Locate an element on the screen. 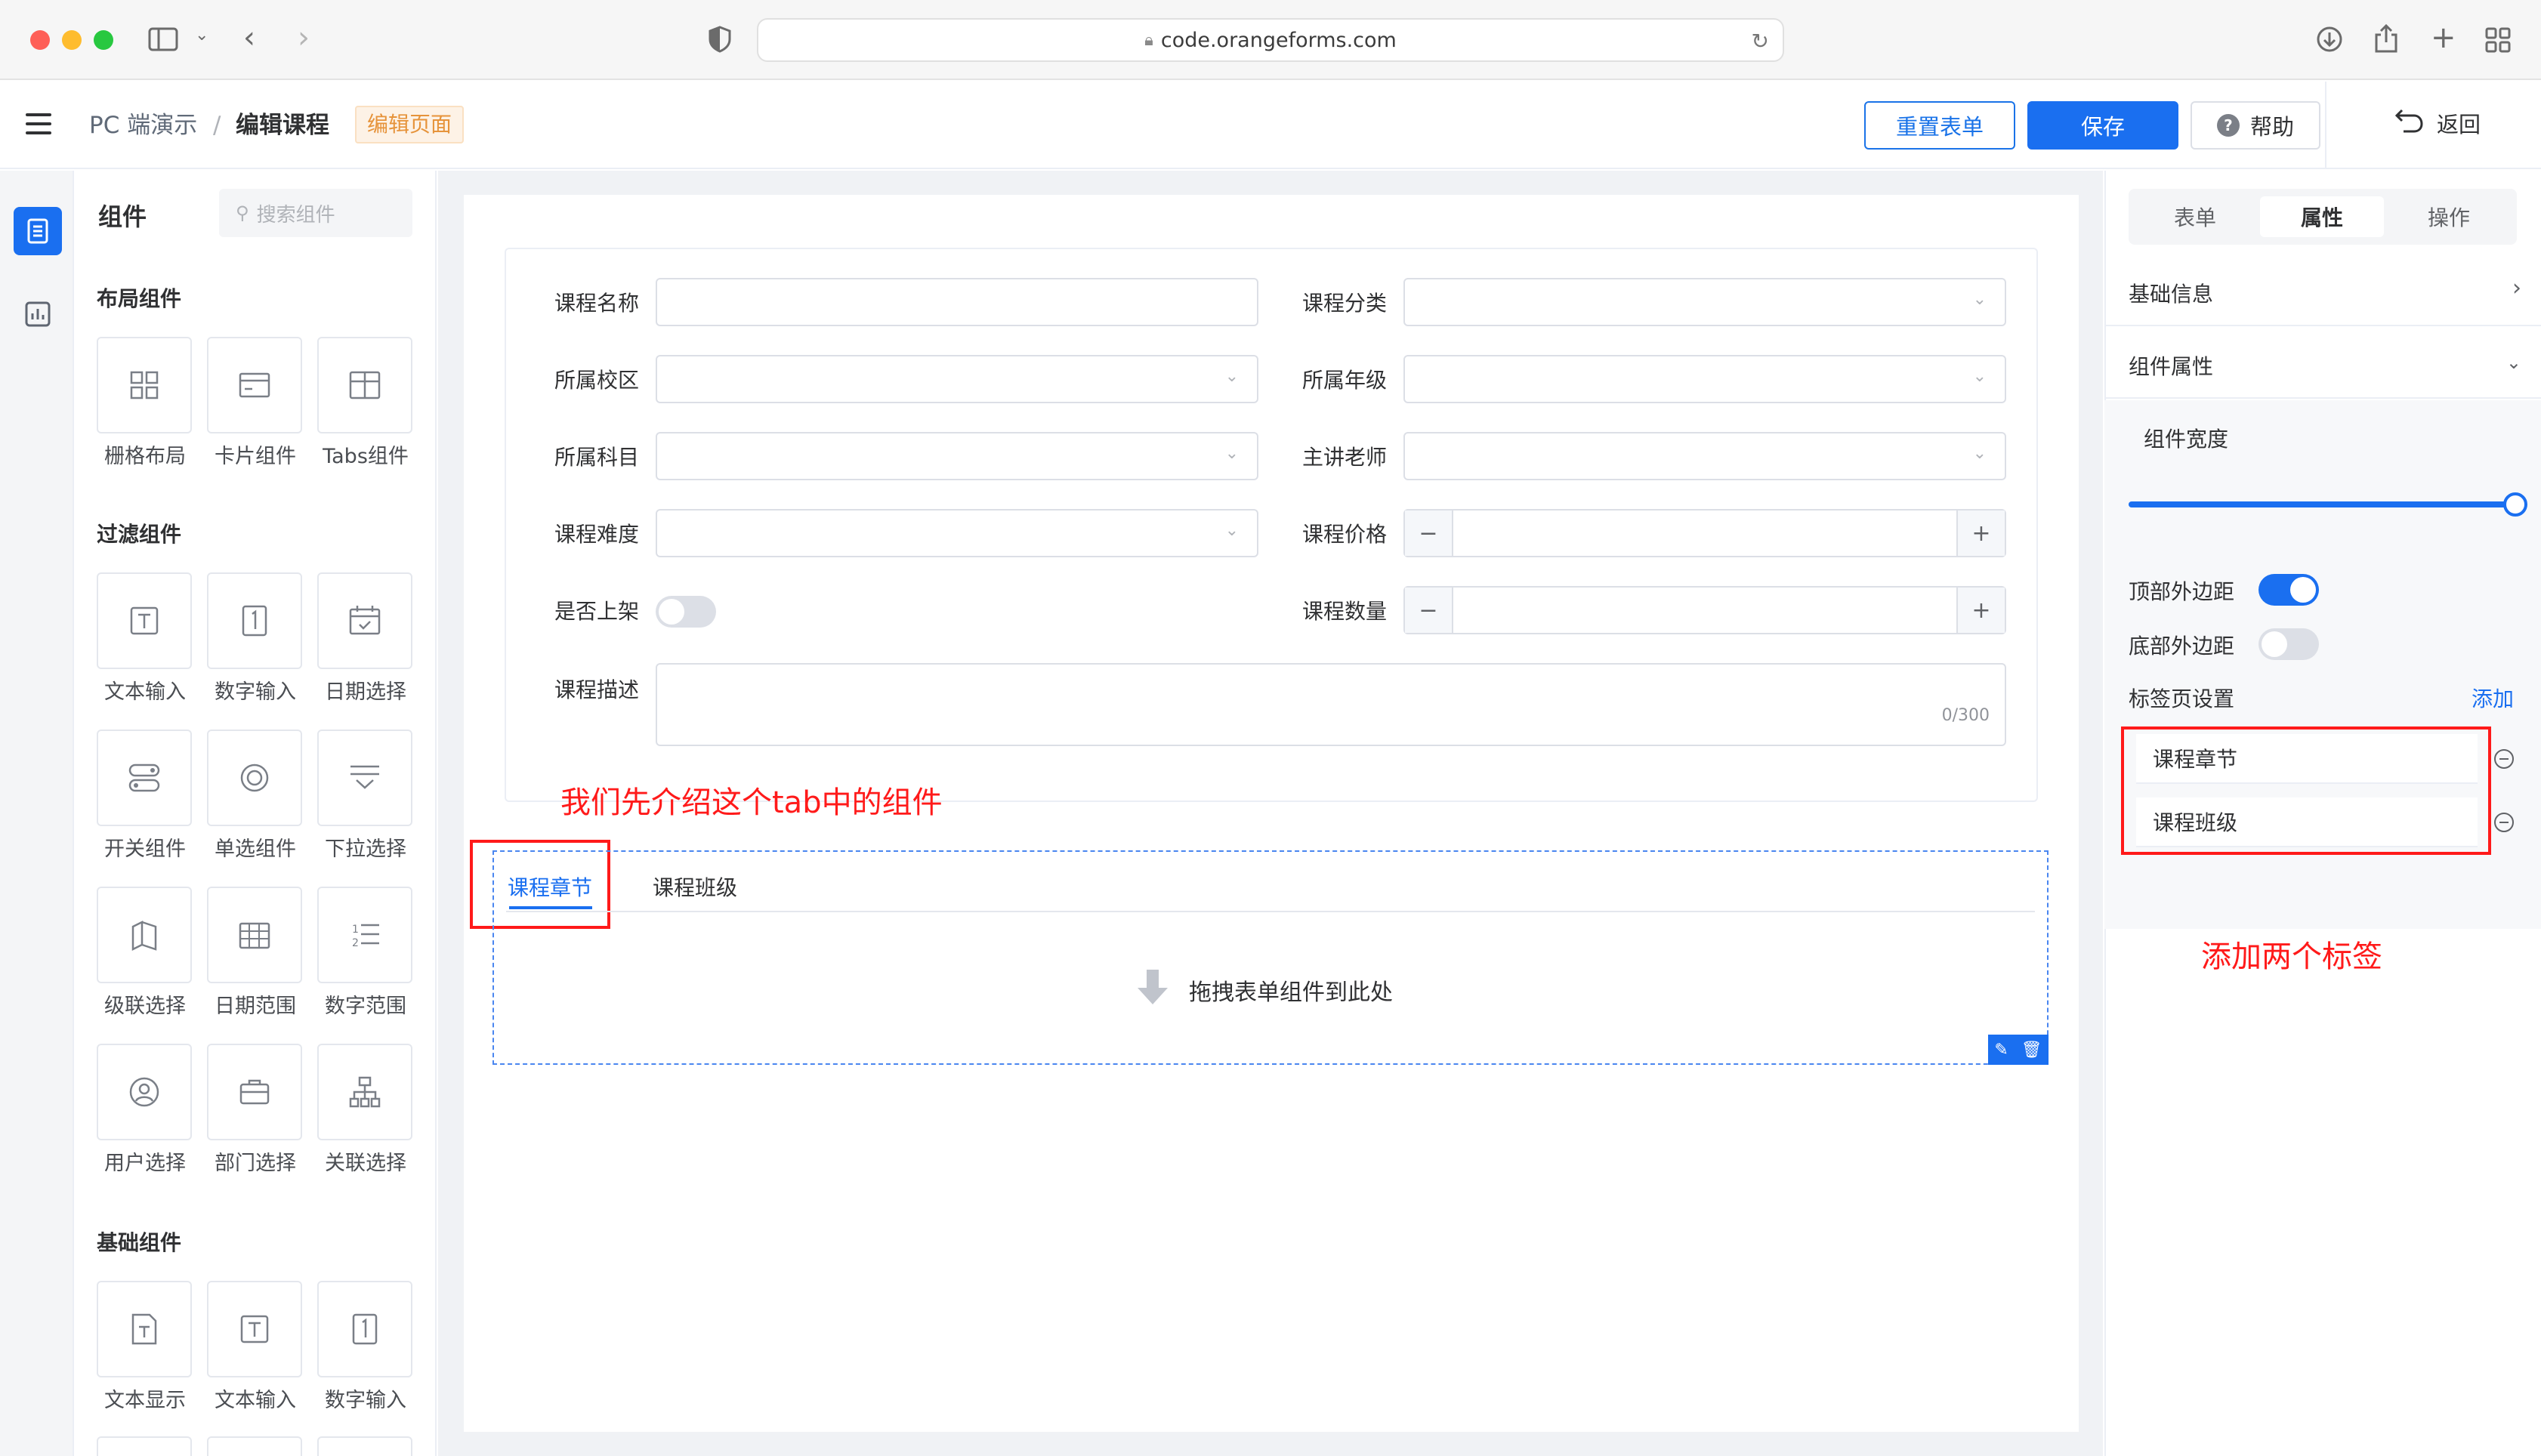  palette-tile-text-input-basic is located at coordinates (255, 1329).